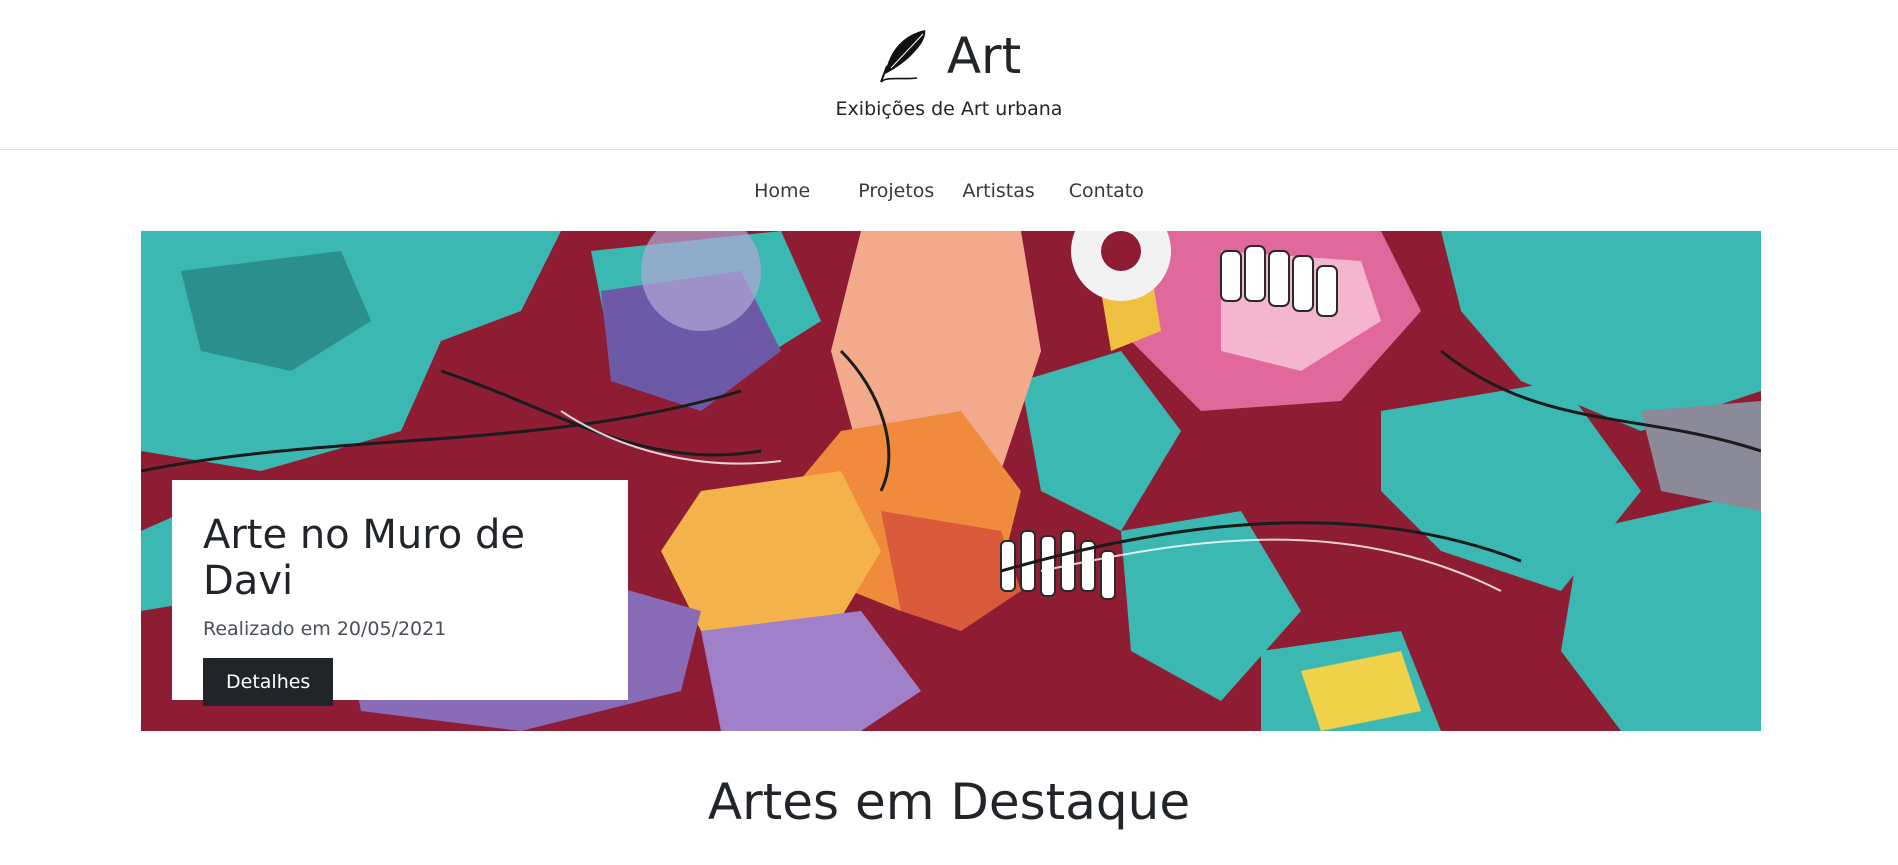  What do you see at coordinates (998, 191) in the screenshot?
I see `nav-artistas: Artistas` at bounding box center [998, 191].